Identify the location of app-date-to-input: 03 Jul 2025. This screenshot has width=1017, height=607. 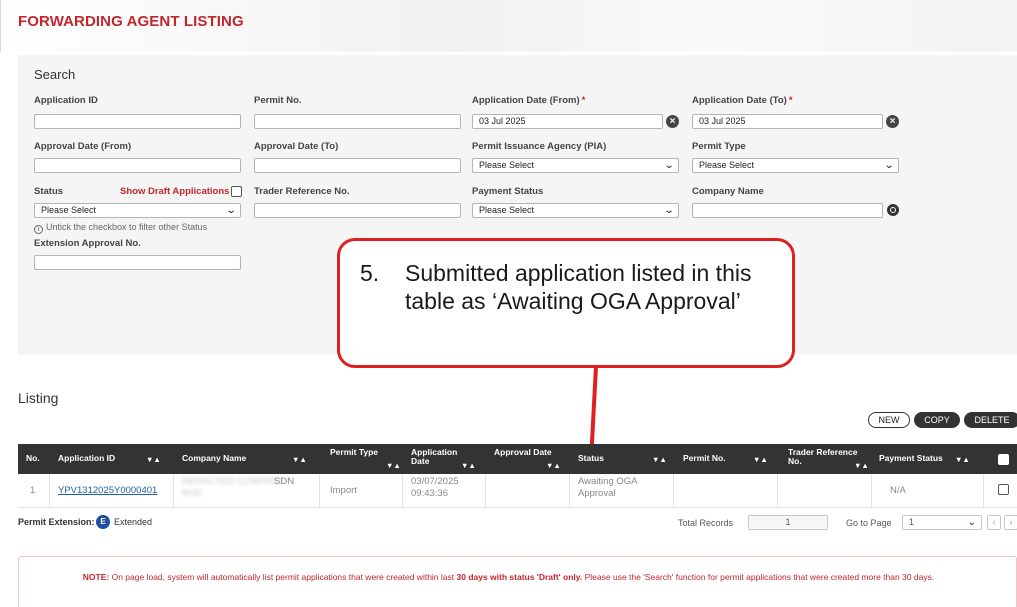
(787, 121).